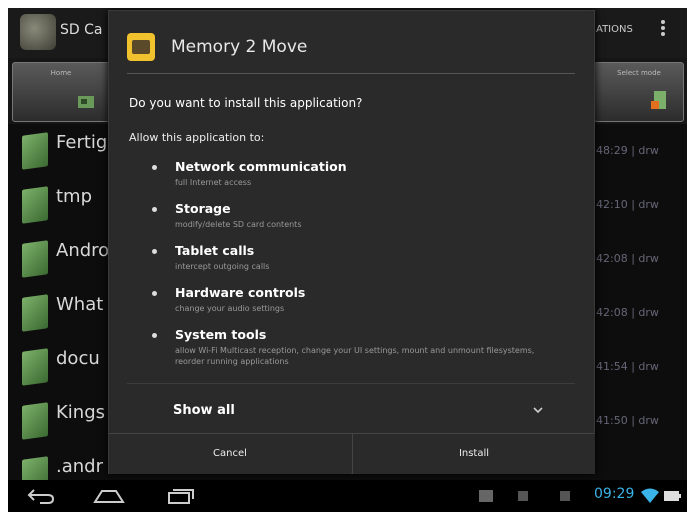 The width and height of the screenshot is (695, 521). What do you see at coordinates (672, 496) in the screenshot?
I see `battery-icon` at bounding box center [672, 496].